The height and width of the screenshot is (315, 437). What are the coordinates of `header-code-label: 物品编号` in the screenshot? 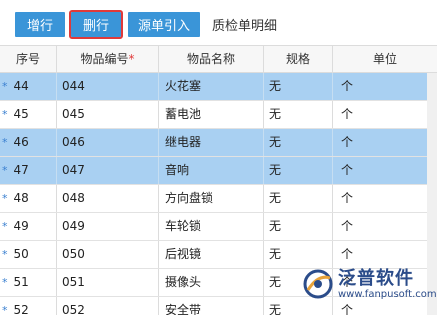 It's located at (104, 59).